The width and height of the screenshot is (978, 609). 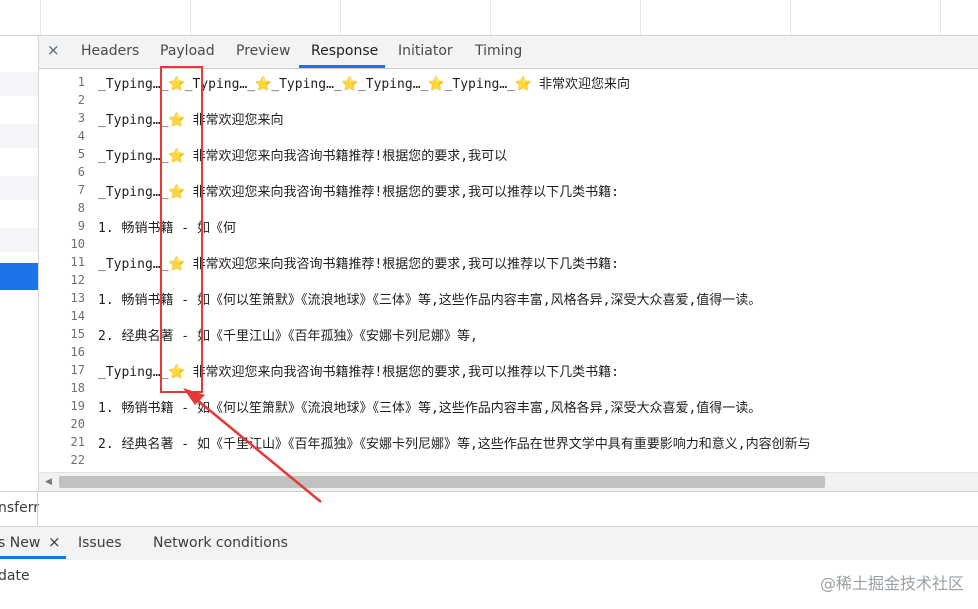 What do you see at coordinates (37, 509) in the screenshot?
I see `status-divider` at bounding box center [37, 509].